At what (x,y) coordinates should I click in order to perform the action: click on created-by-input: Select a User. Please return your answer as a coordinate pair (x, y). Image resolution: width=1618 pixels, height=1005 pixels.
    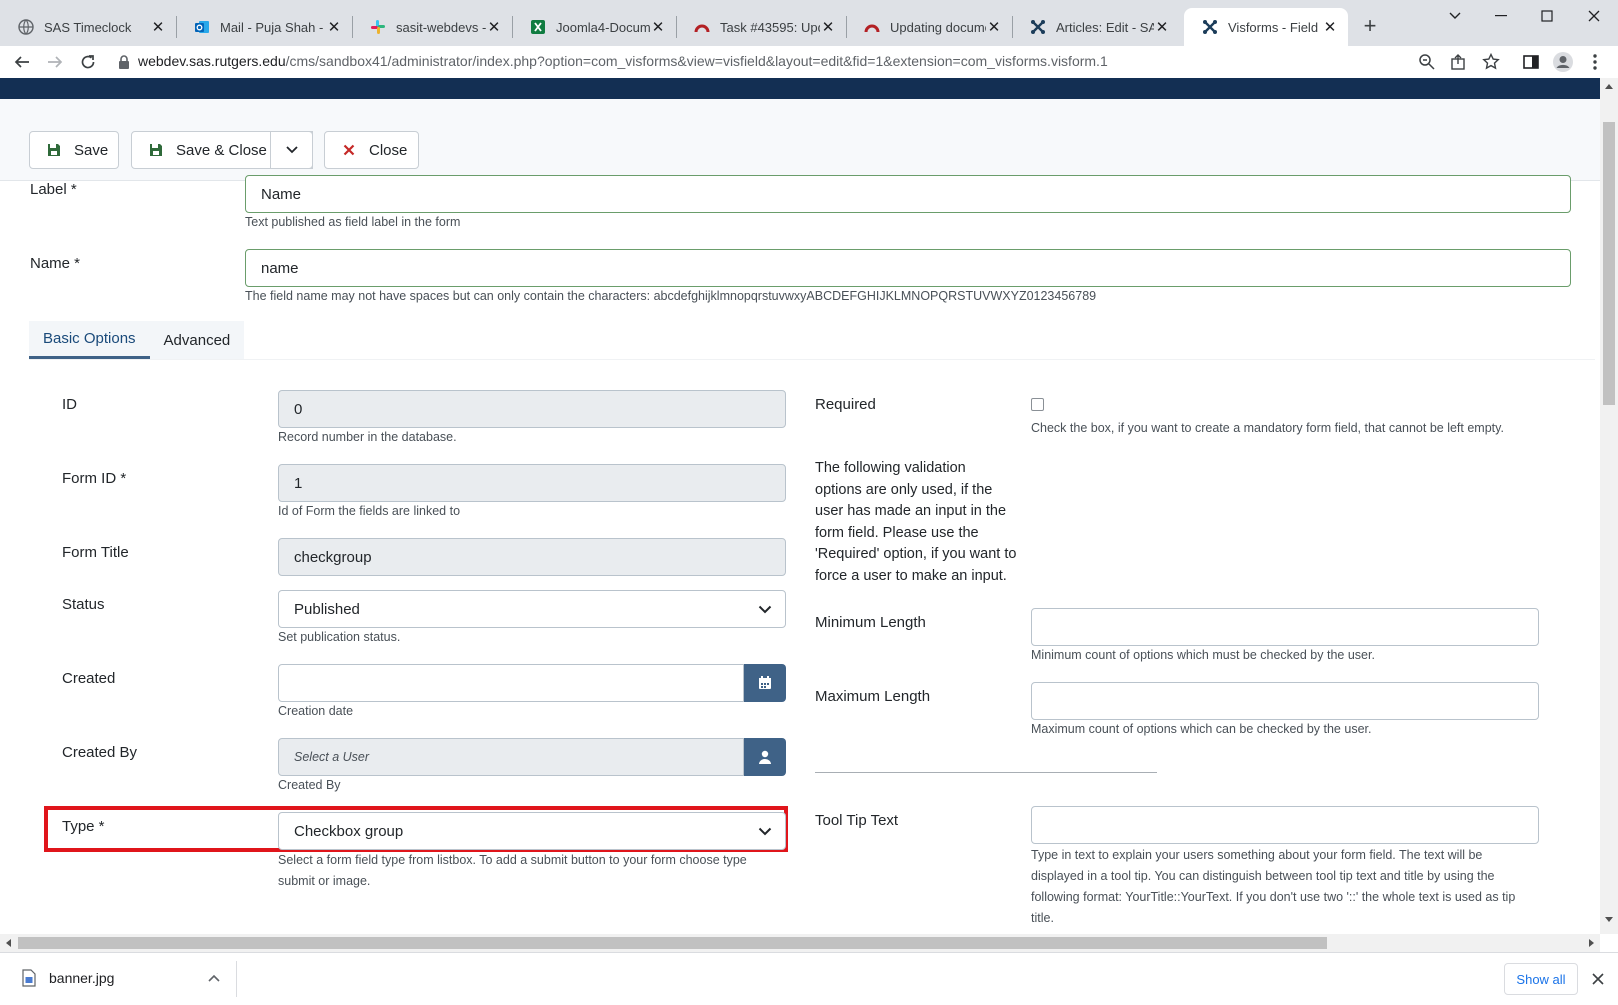
    Looking at the image, I should click on (511, 757).